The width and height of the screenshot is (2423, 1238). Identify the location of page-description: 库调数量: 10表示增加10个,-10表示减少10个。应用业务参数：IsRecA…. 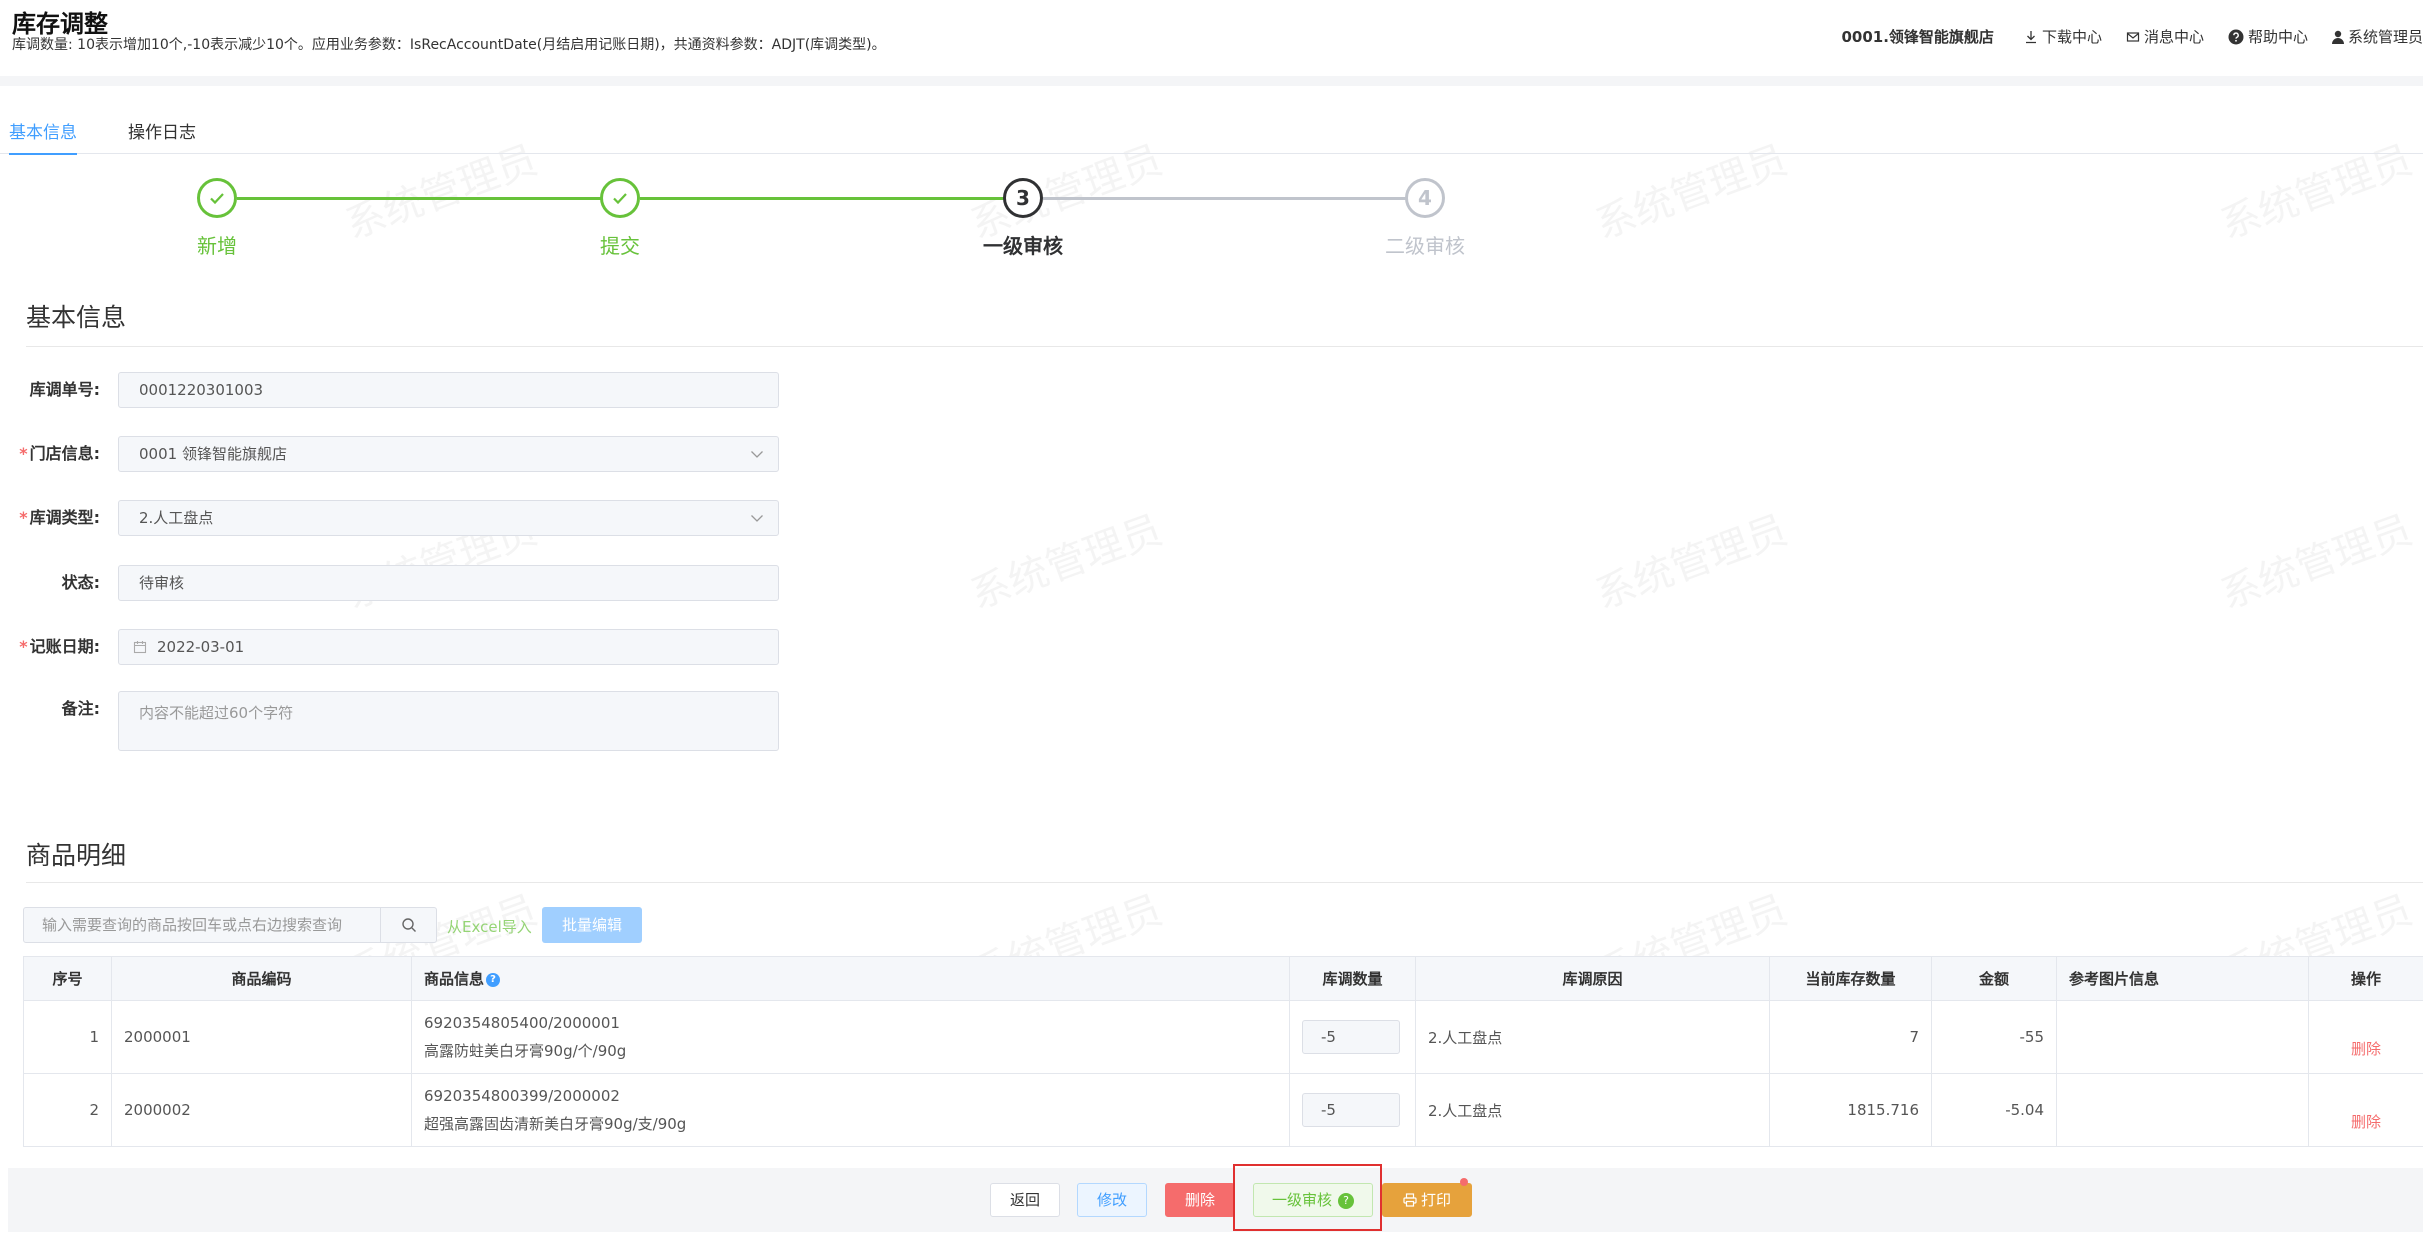
(449, 45).